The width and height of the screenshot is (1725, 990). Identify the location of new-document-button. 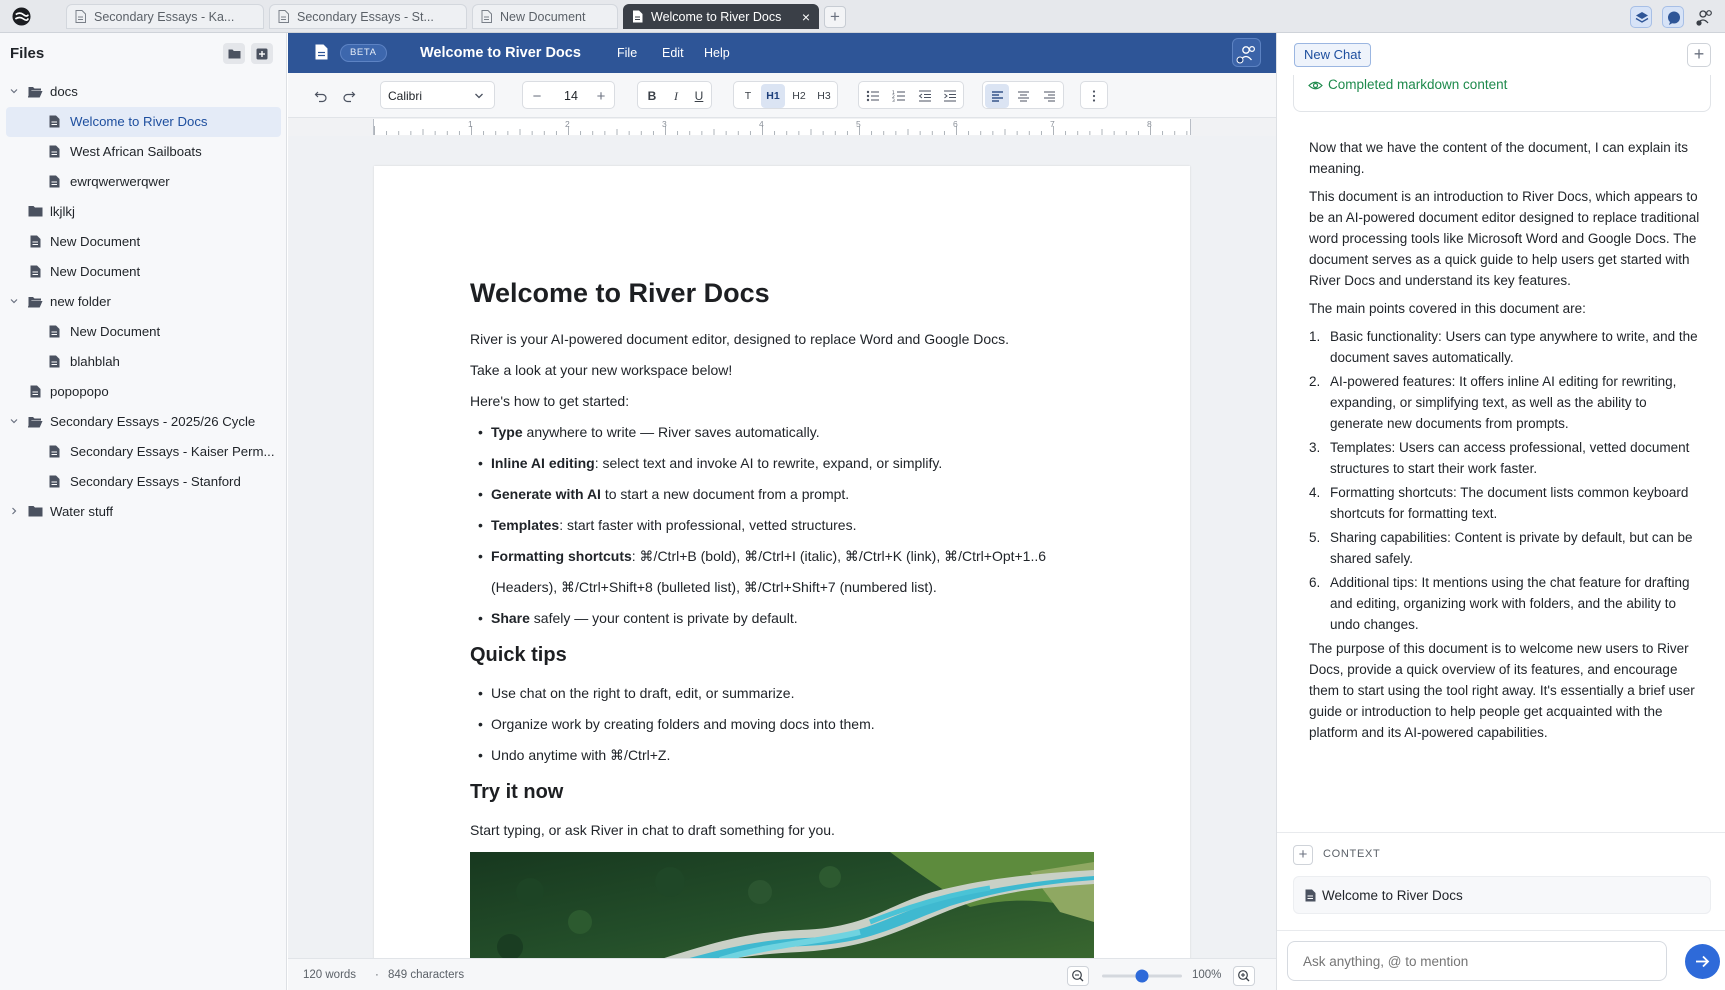
(262, 53).